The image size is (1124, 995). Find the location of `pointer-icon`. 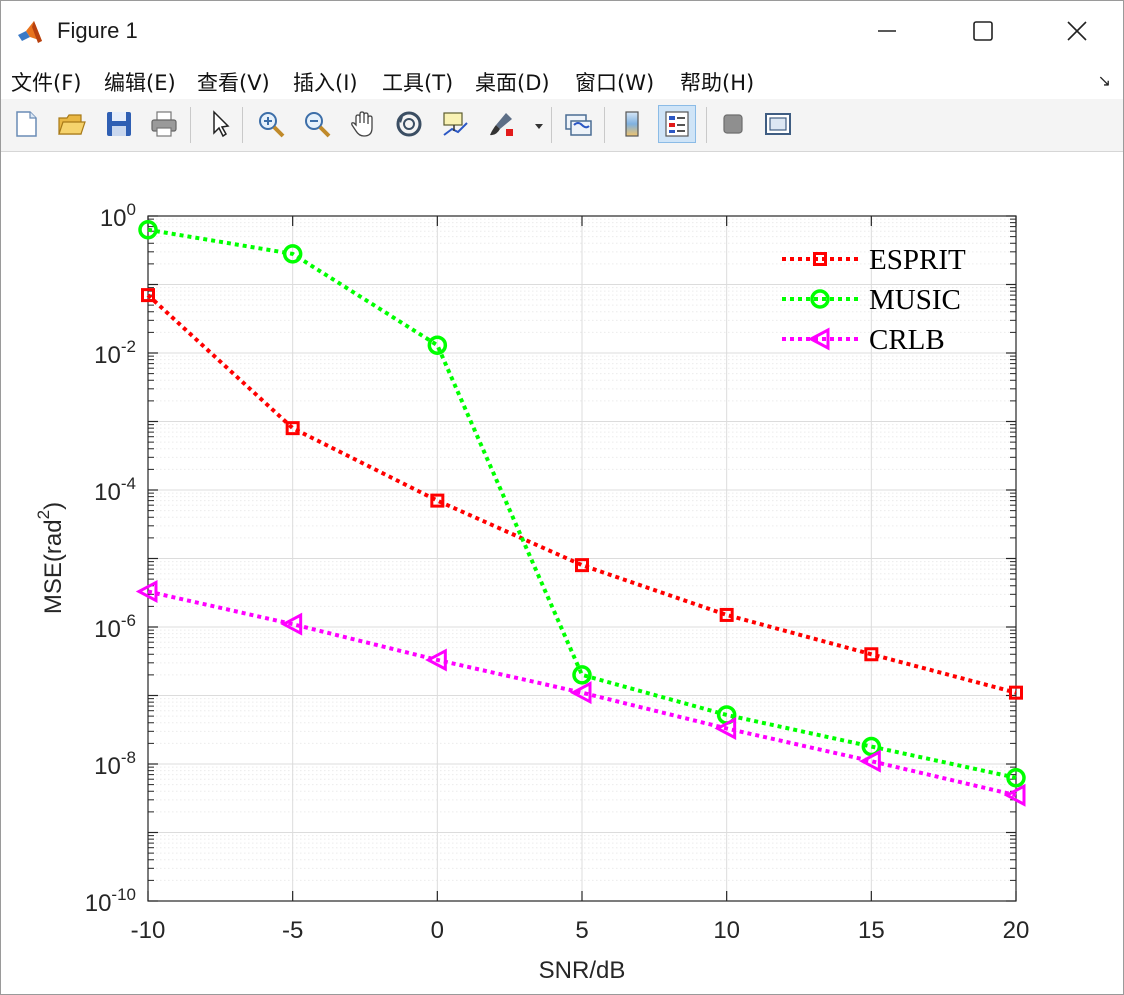

pointer-icon is located at coordinates (221, 124).